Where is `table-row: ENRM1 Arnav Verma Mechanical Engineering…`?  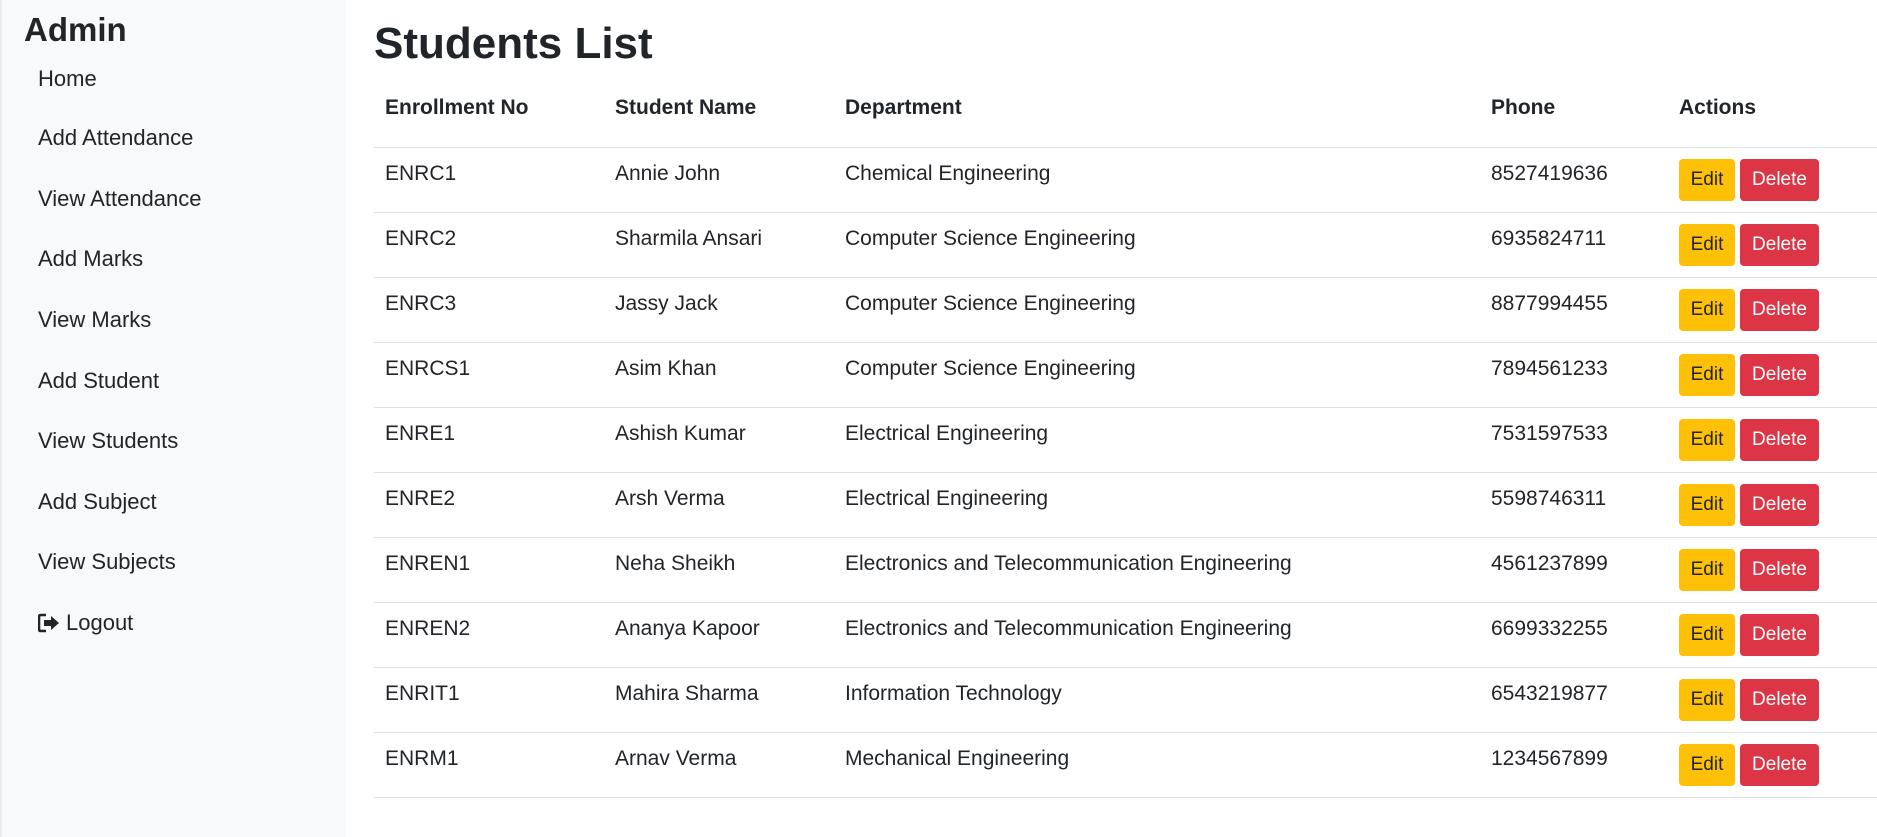 table-row: ENRM1 Arnav Verma Mechanical Engineering… is located at coordinates (1125, 765).